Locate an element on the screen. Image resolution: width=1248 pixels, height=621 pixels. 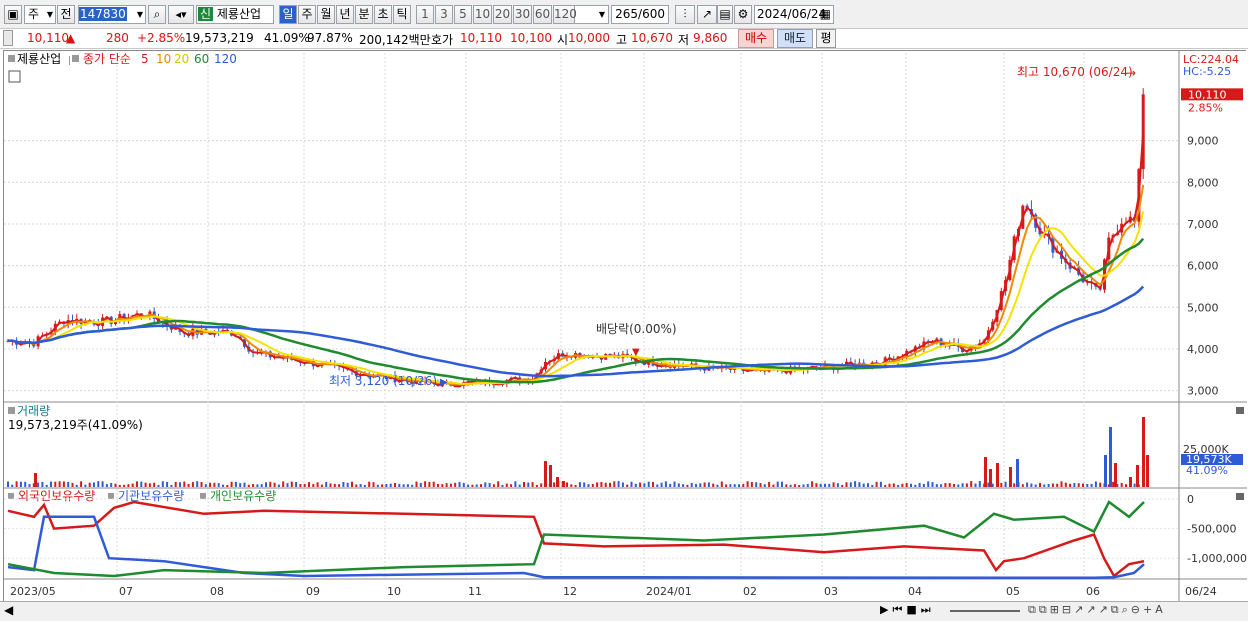
period-tab-분: 분 is located at coordinates (364, 14).